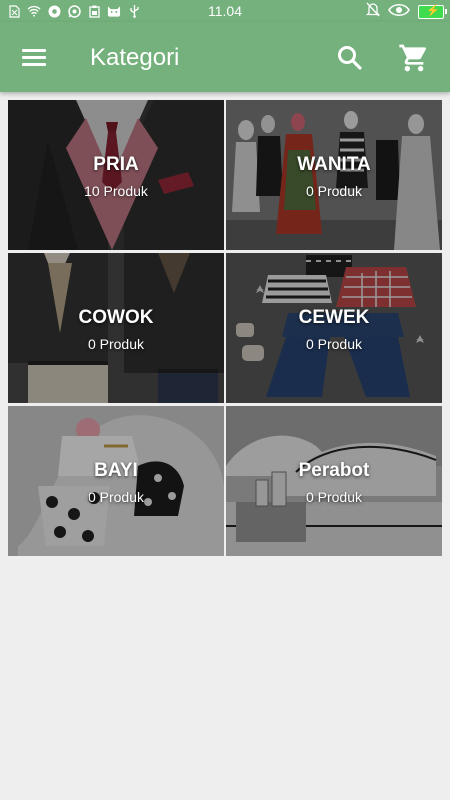 This screenshot has width=450, height=800. What do you see at coordinates (432, 12) in the screenshot?
I see `battery-charging-icon: ⚡` at bounding box center [432, 12].